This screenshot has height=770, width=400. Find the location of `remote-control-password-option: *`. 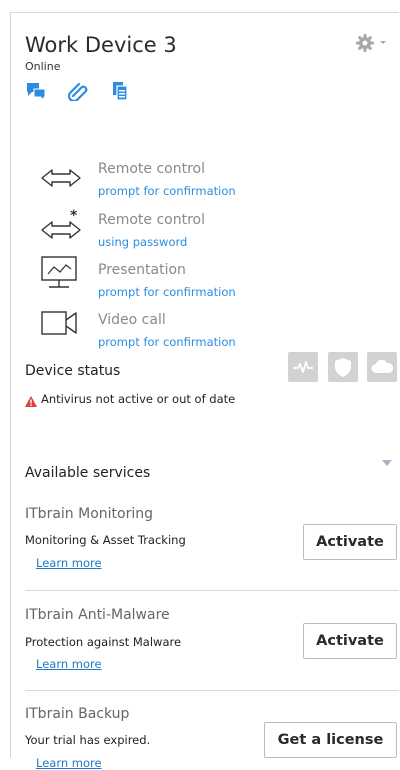

remote-control-password-option: * is located at coordinates (61, 228).